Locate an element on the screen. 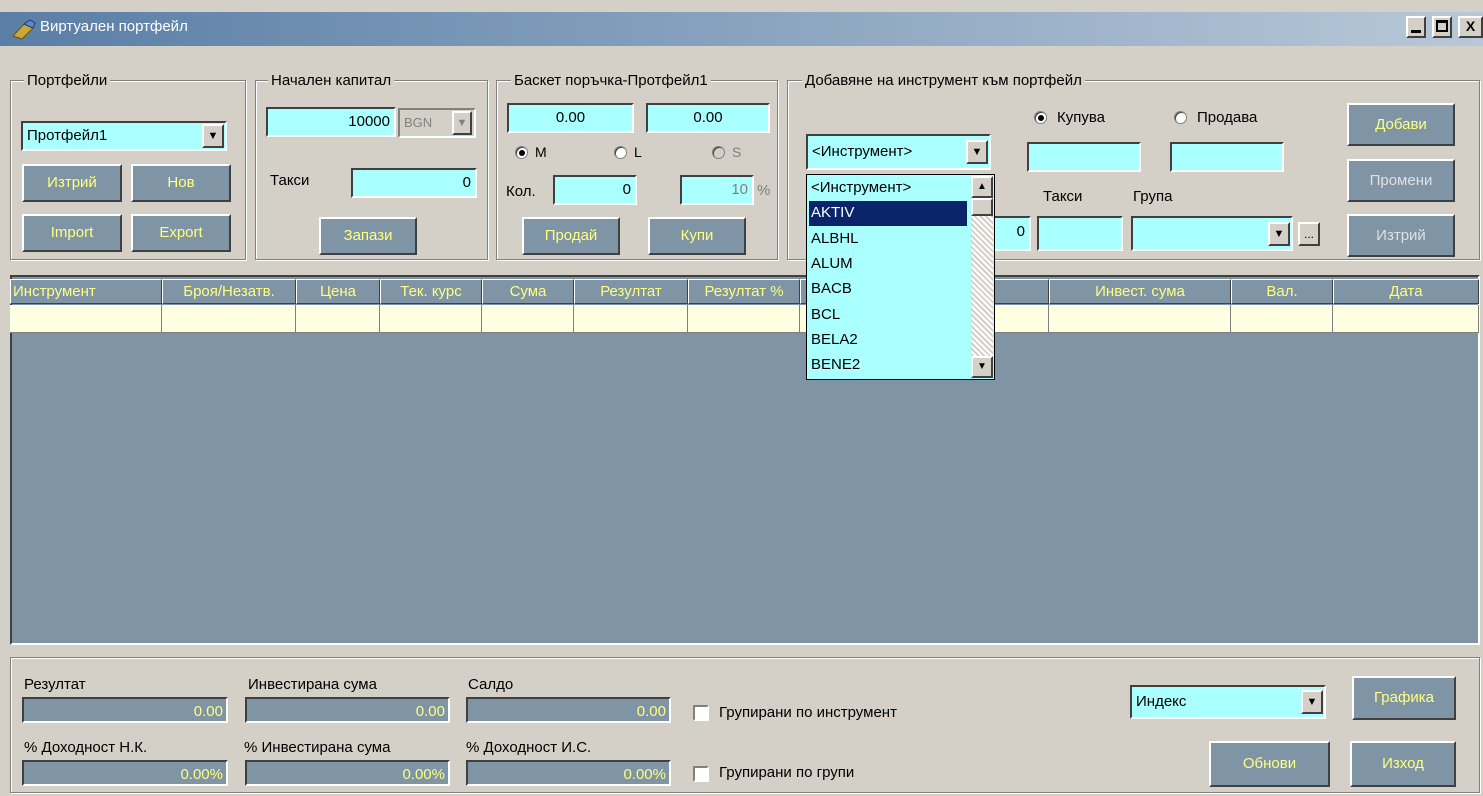  add-fees-input is located at coordinates (1080, 233).